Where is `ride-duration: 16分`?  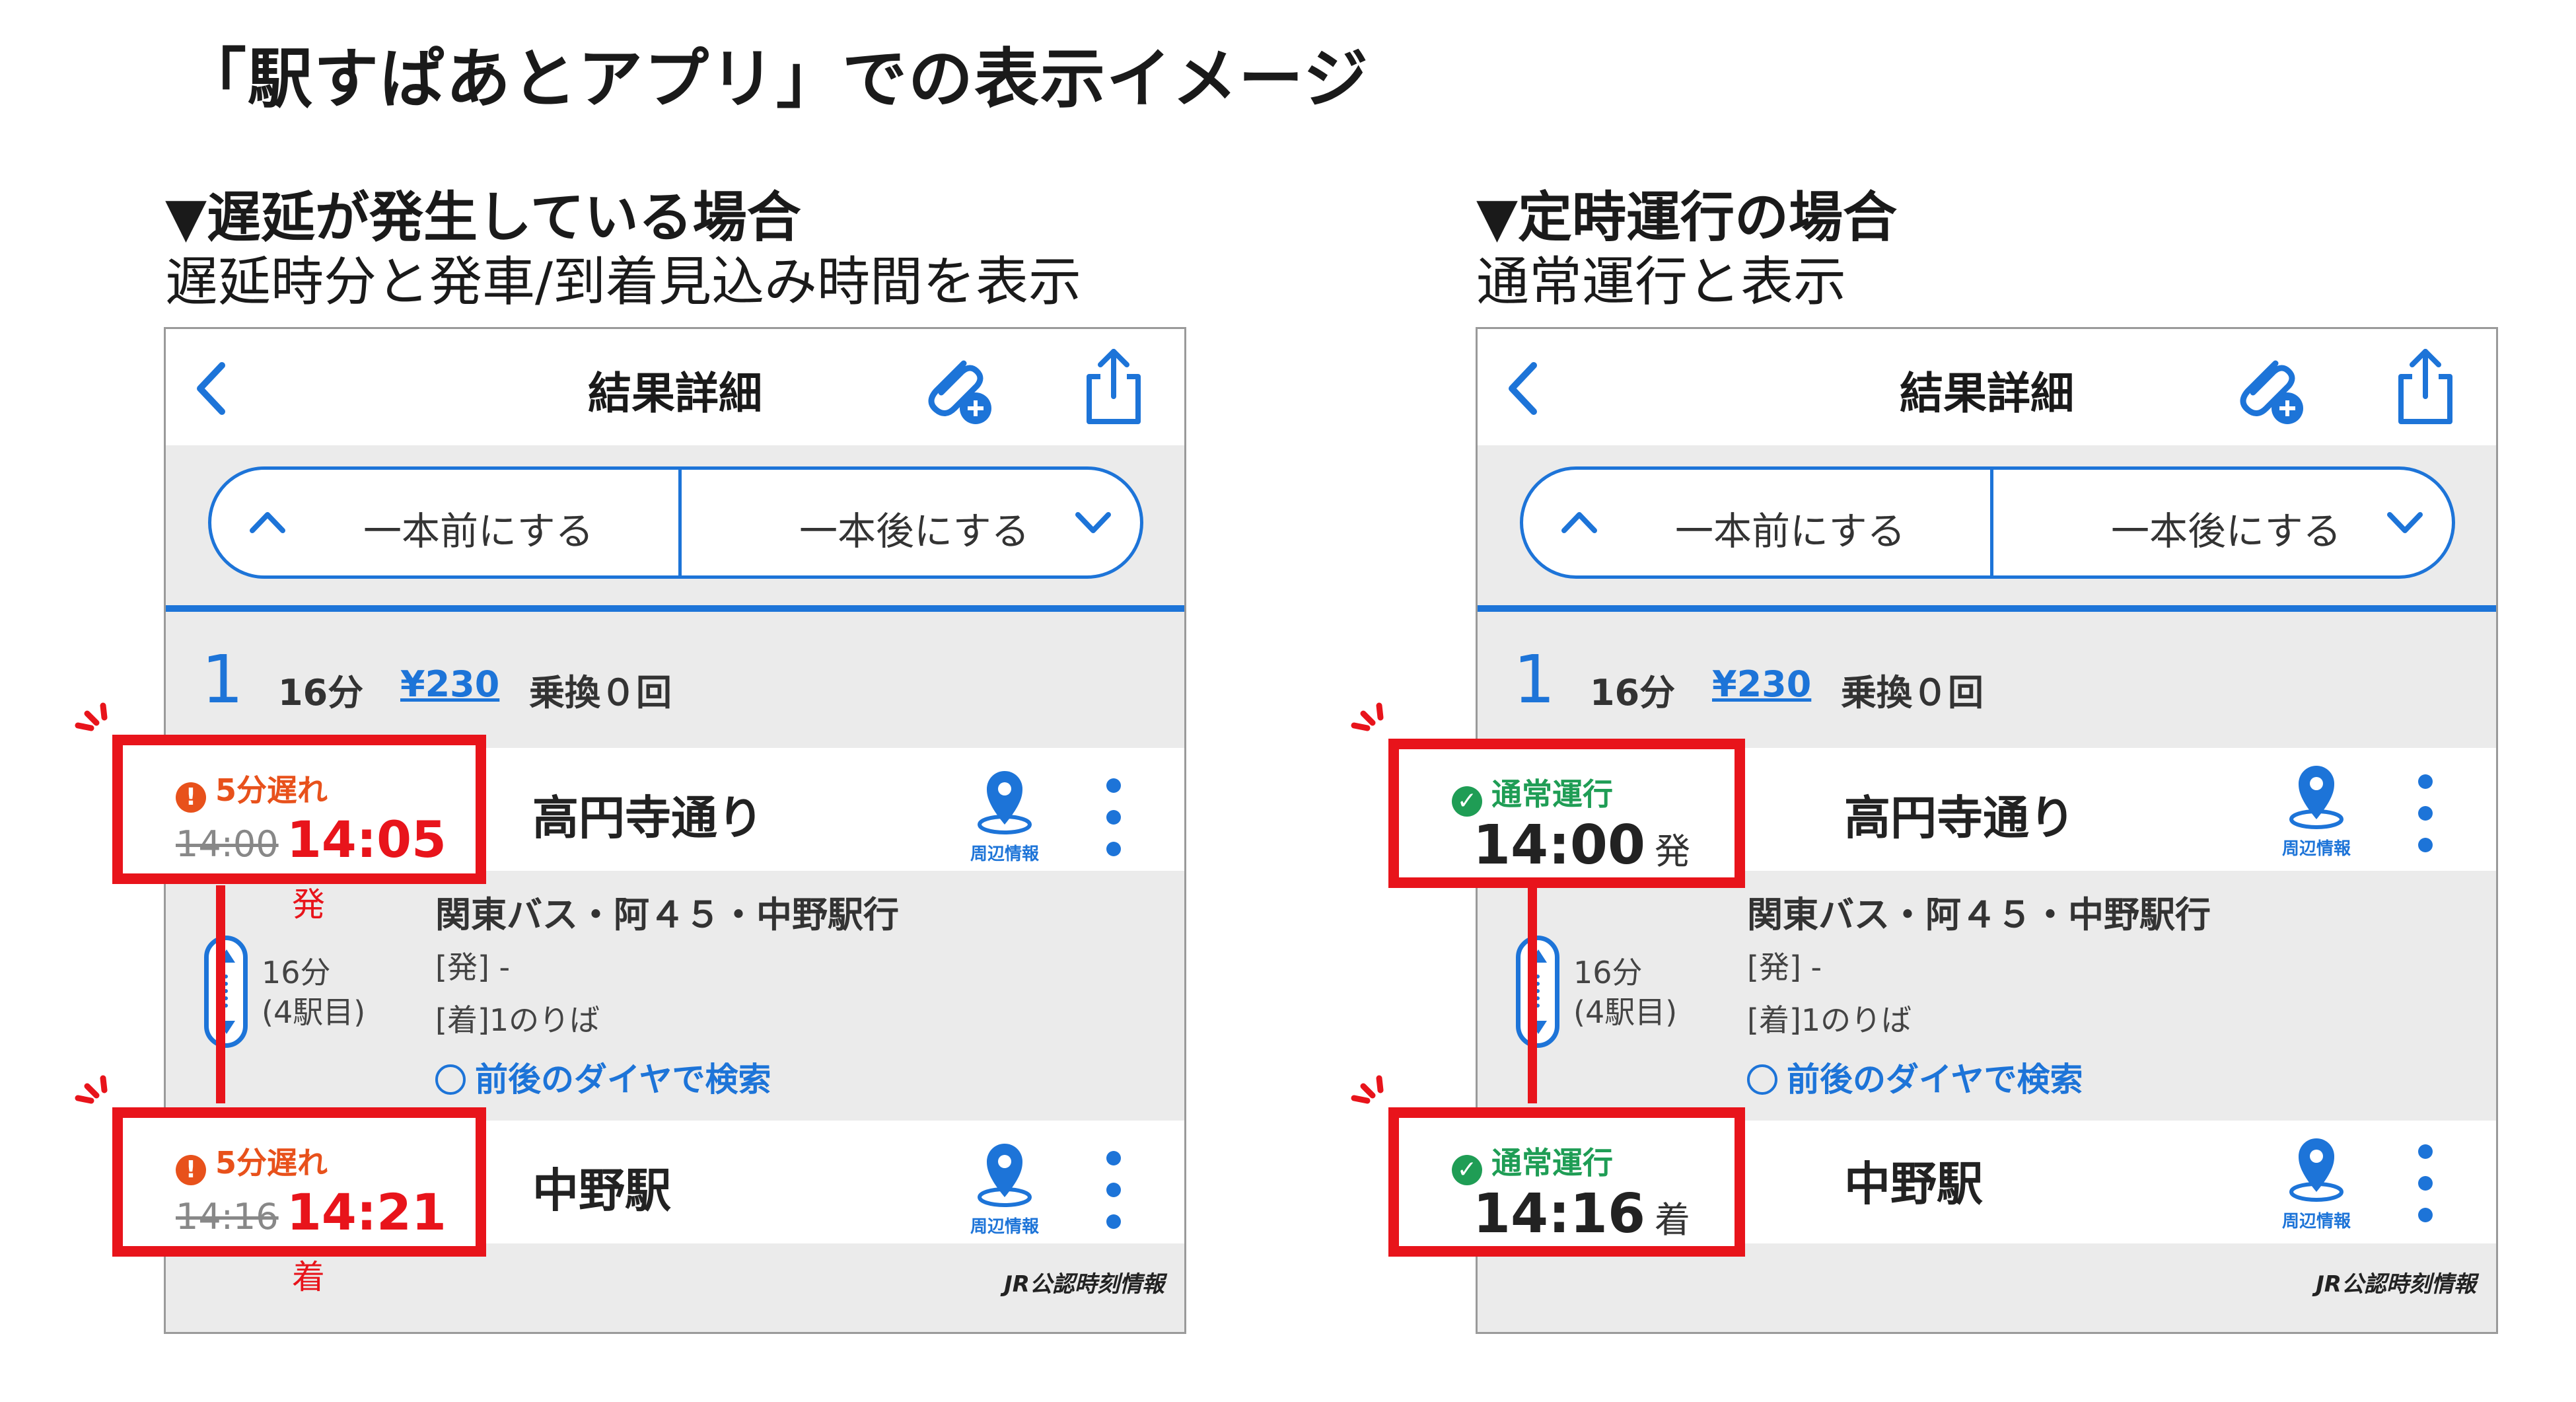
ride-duration: 16分 is located at coordinates (296, 973).